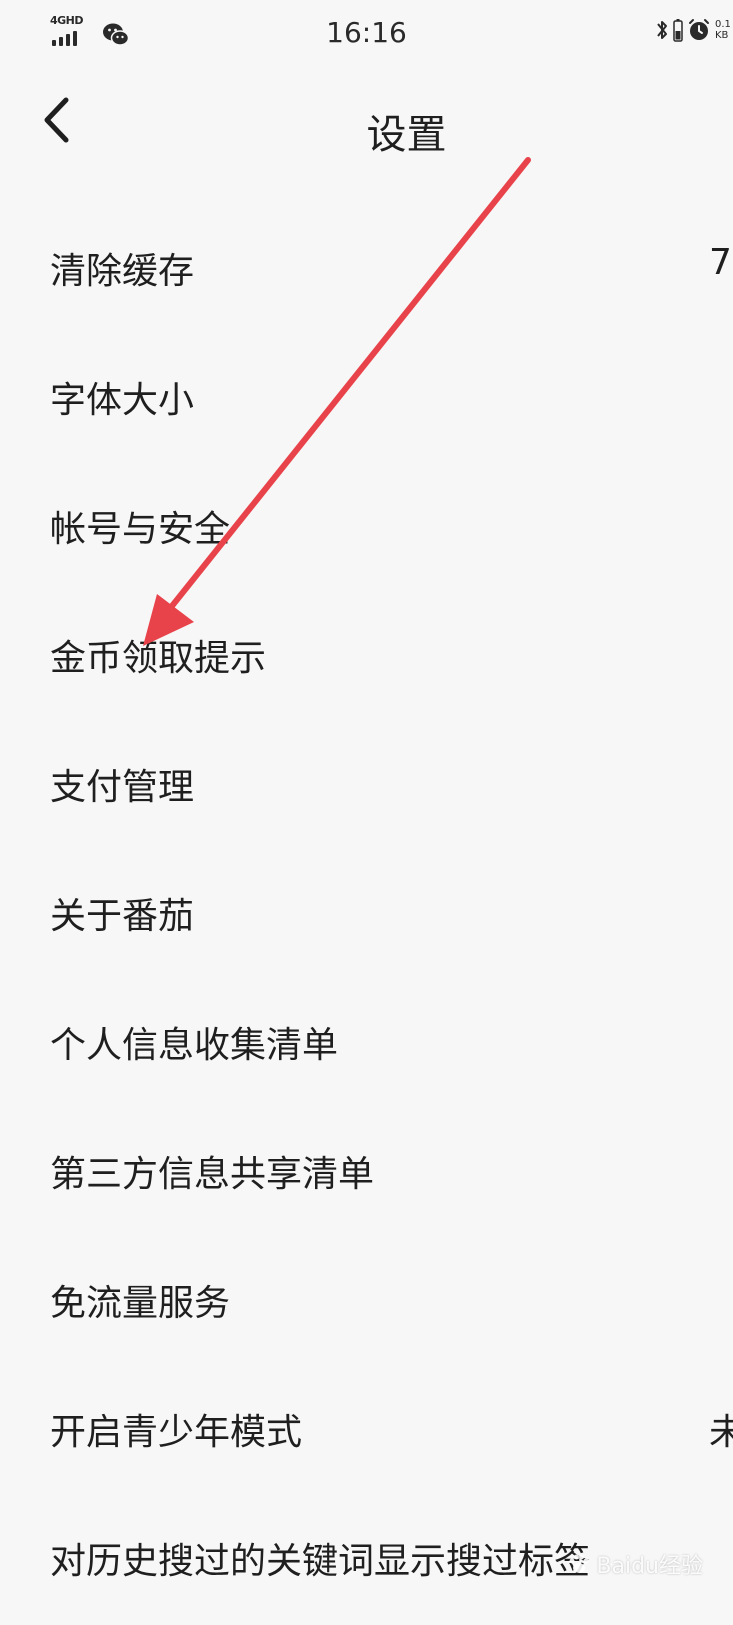 The width and height of the screenshot is (733, 1625). Describe the element at coordinates (678, 30) in the screenshot. I see `battery-icon` at that location.